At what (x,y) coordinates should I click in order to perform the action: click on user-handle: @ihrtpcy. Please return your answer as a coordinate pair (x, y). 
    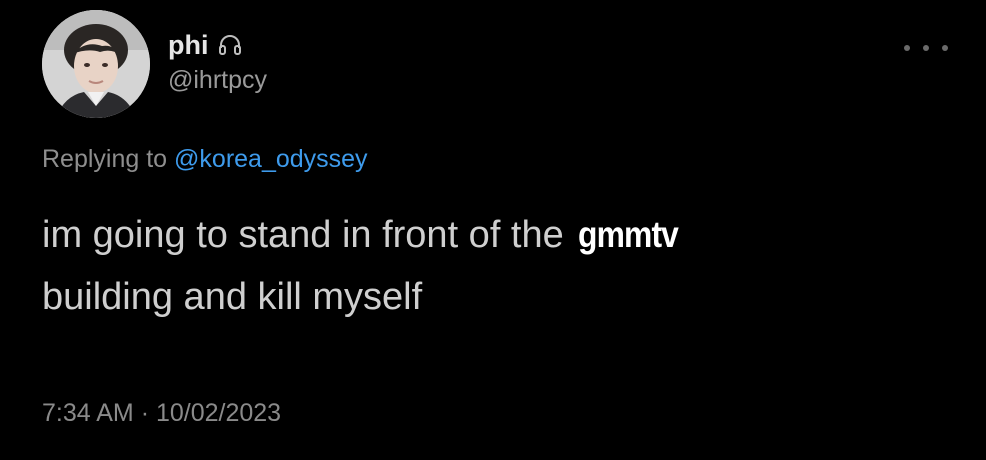
    Looking at the image, I should click on (217, 80).